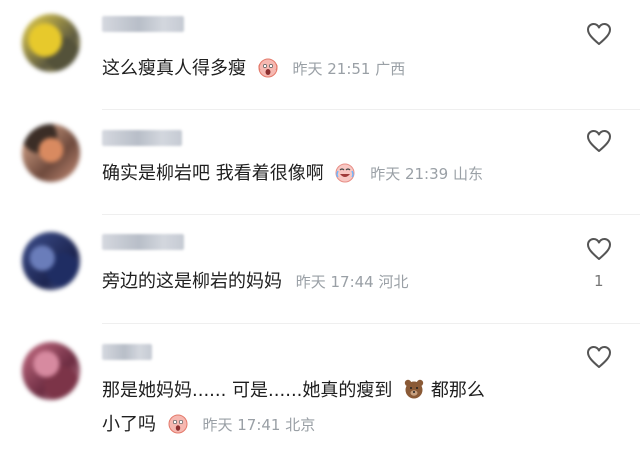  What do you see at coordinates (349, 69) in the screenshot?
I see `comment-time-location: 昨天 21:51 广西` at bounding box center [349, 69].